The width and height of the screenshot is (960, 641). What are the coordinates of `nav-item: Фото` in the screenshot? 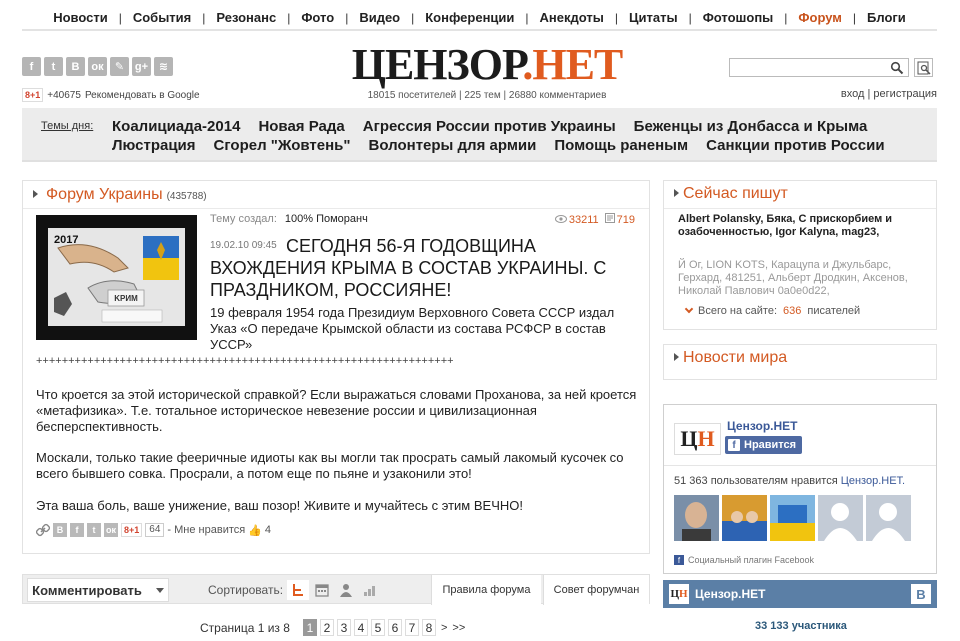 It's located at (317, 17).